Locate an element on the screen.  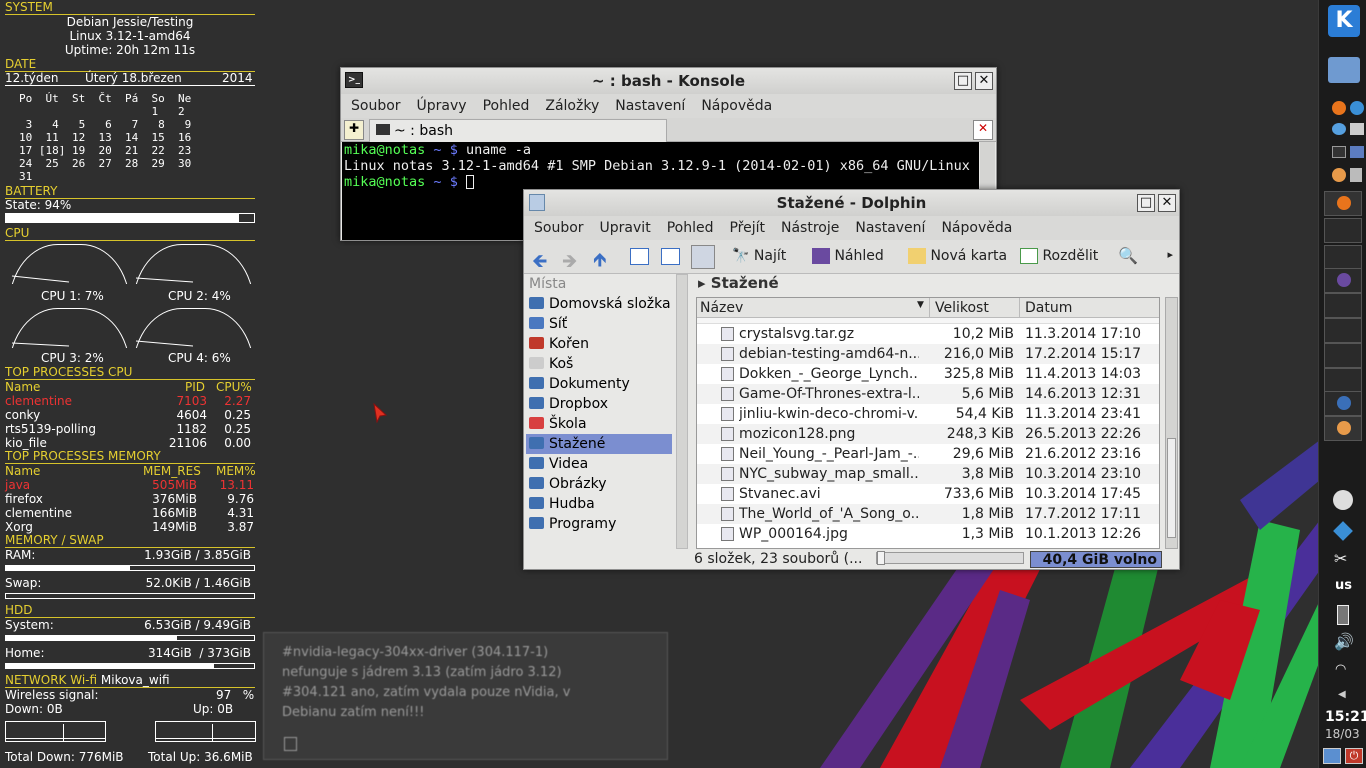
lock-screen-icon is located at coordinates (1332, 756).